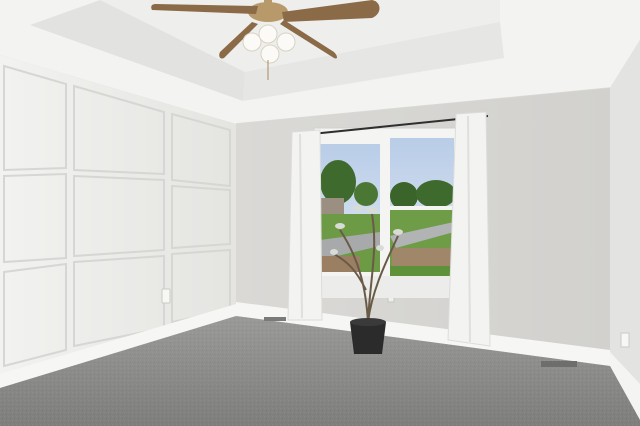 Image resolution: width=640 pixels, height=426 pixels. What do you see at coordinates (368, 322) in the screenshot?
I see `pot-rim` at bounding box center [368, 322].